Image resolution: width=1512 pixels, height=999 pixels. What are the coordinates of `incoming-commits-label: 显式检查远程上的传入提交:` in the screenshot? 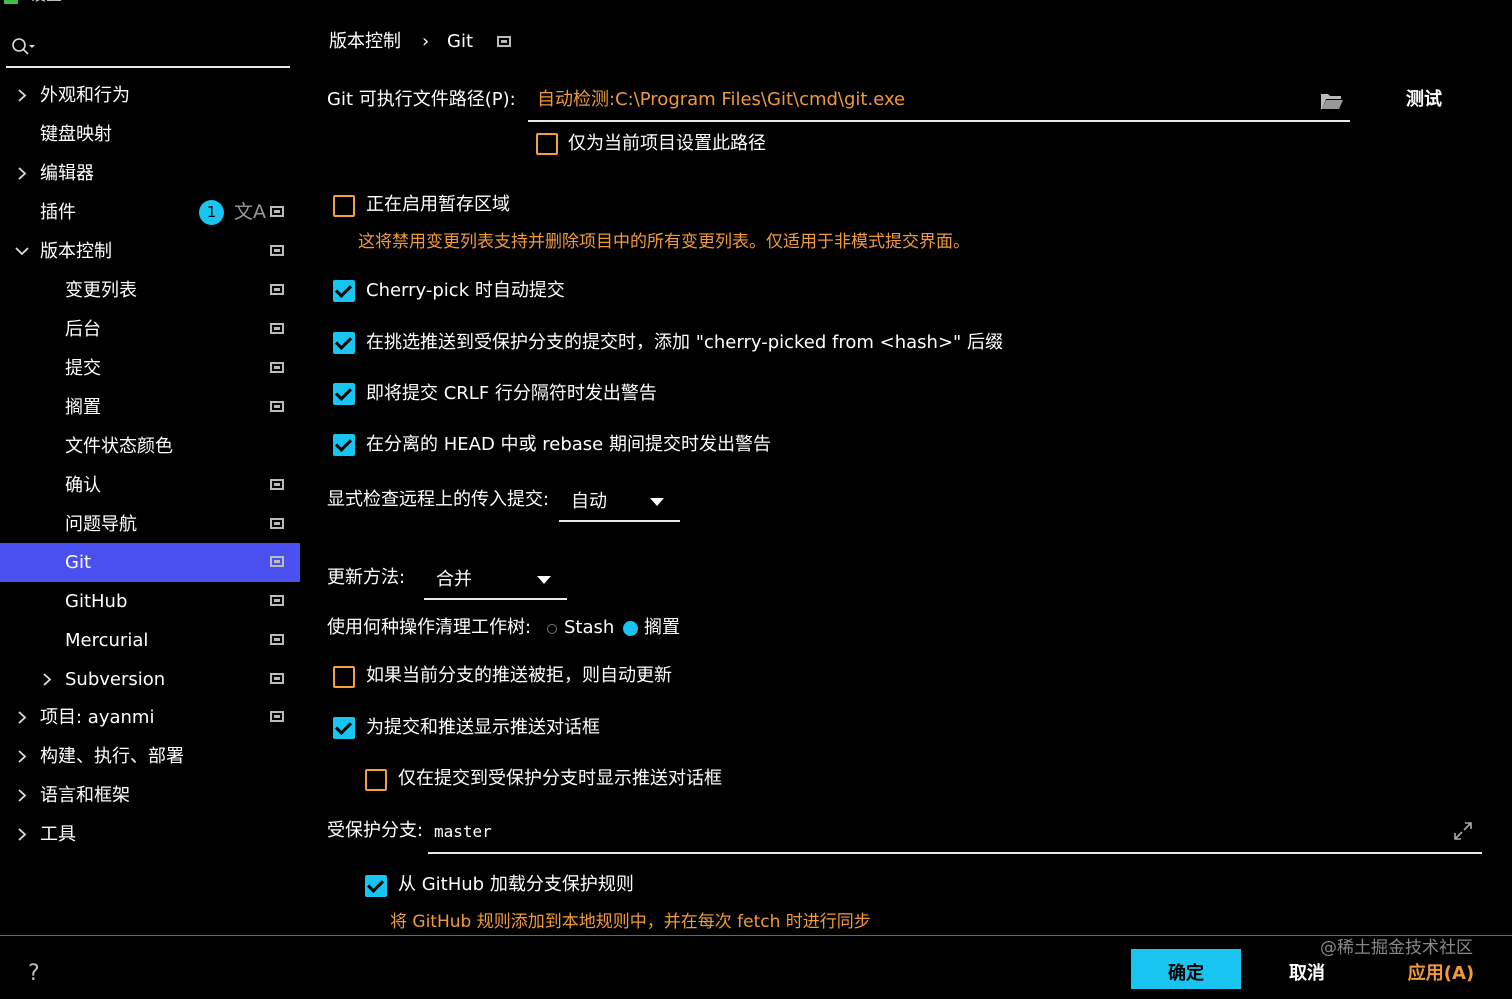 It's located at (438, 499).